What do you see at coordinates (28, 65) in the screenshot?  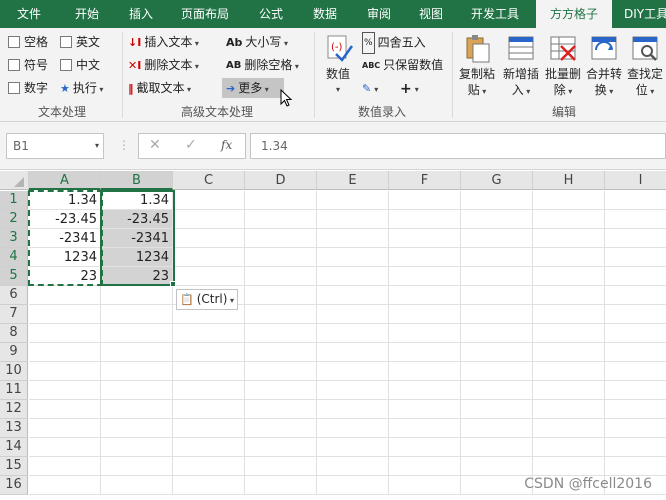 I see `check-symbol: 符号` at bounding box center [28, 65].